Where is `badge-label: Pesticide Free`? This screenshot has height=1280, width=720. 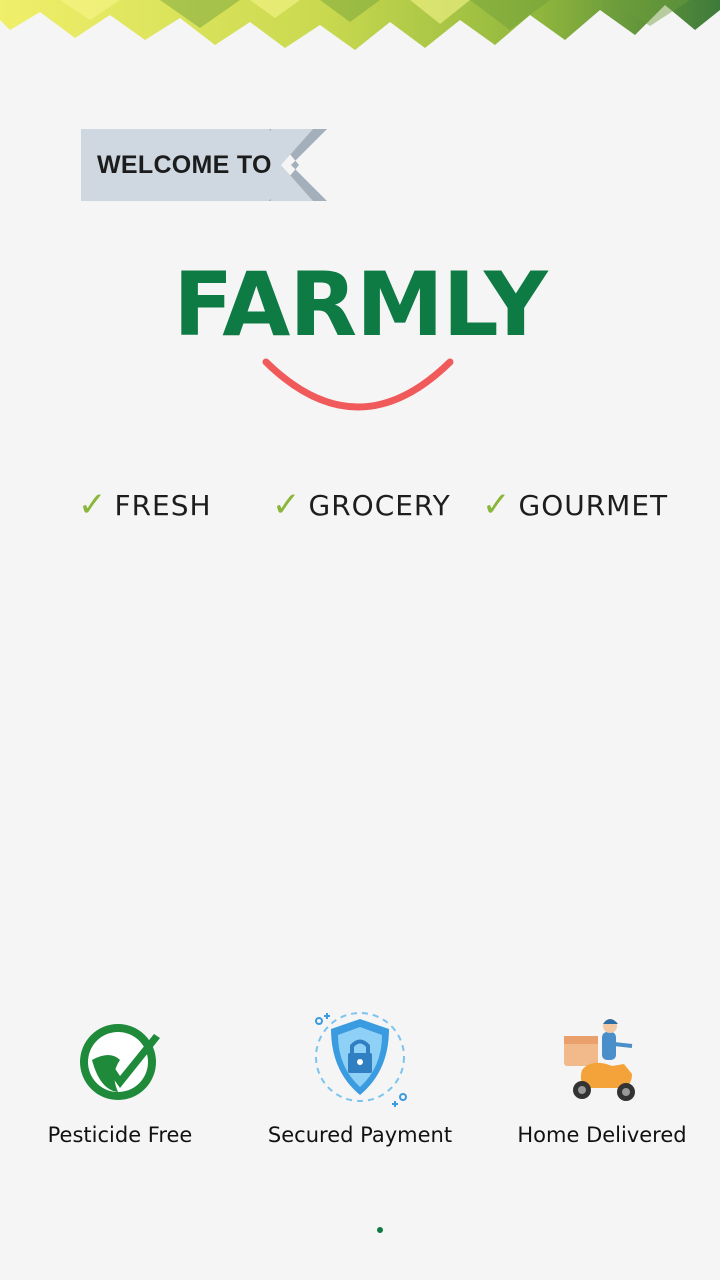
badge-label: Pesticide Free is located at coordinates (120, 1135).